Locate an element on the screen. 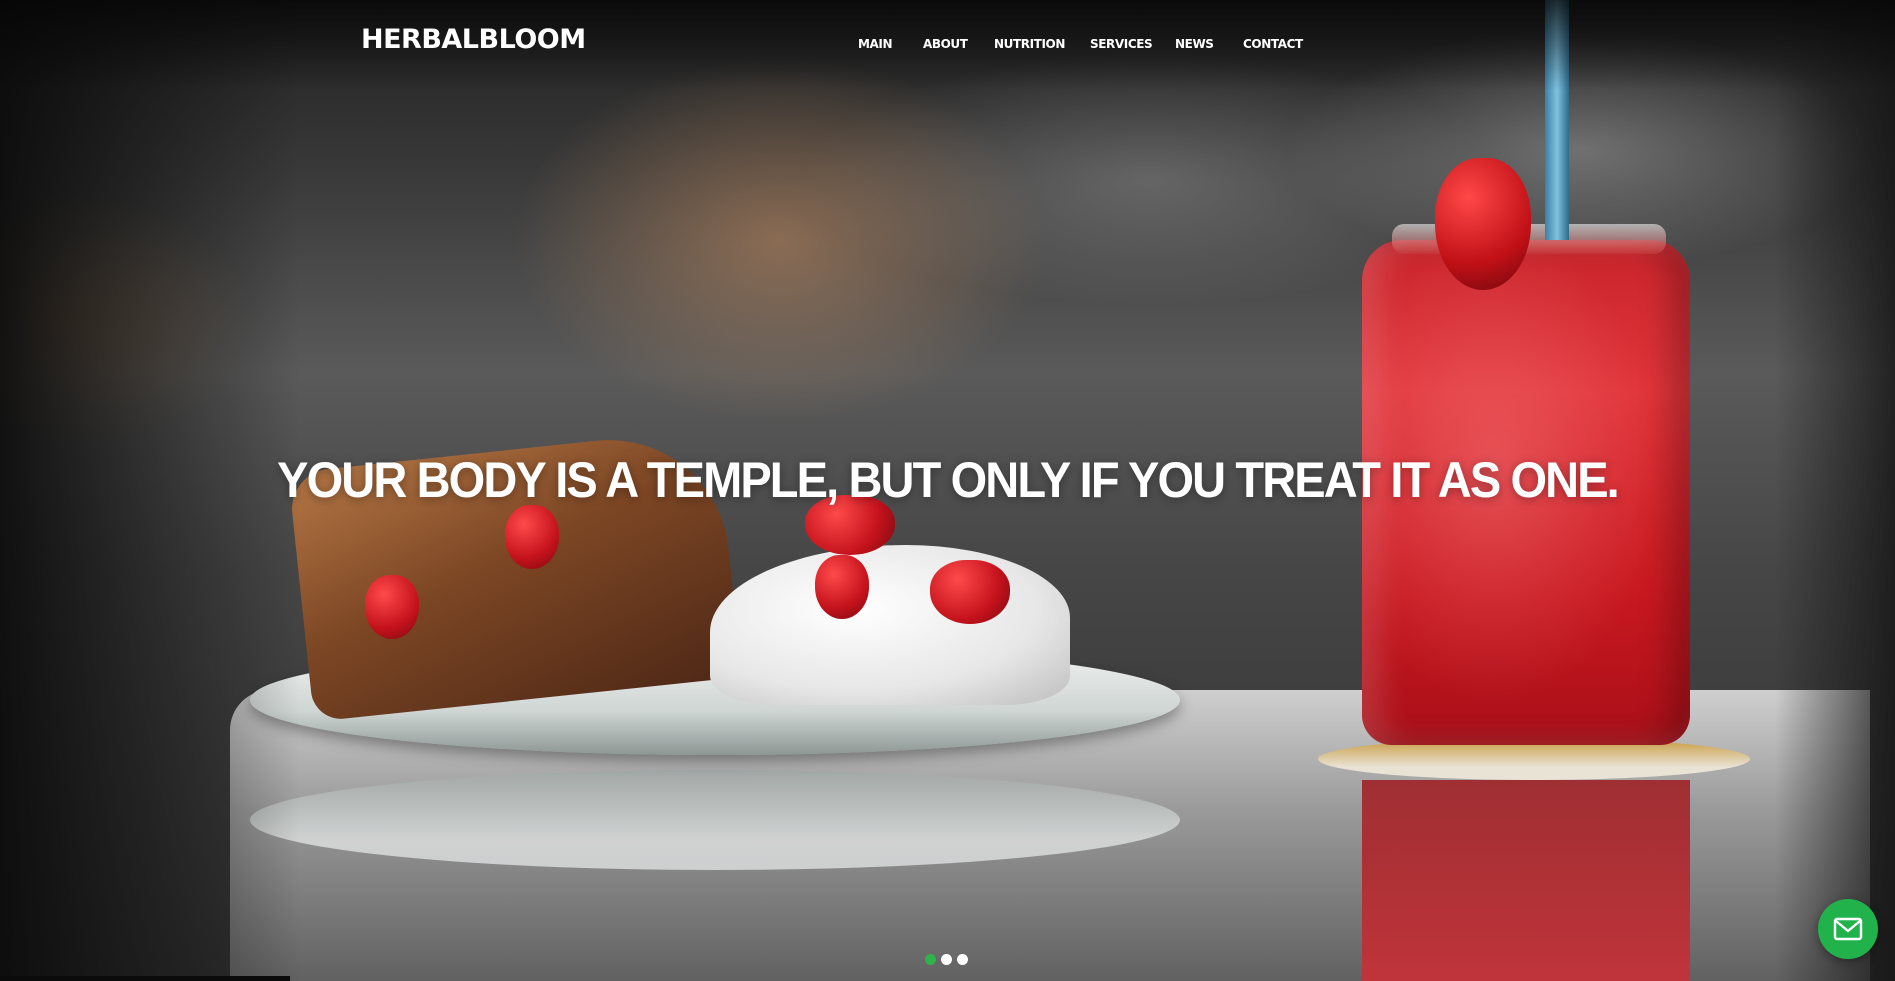  nav-item-news: NEWS is located at coordinates (1194, 44).